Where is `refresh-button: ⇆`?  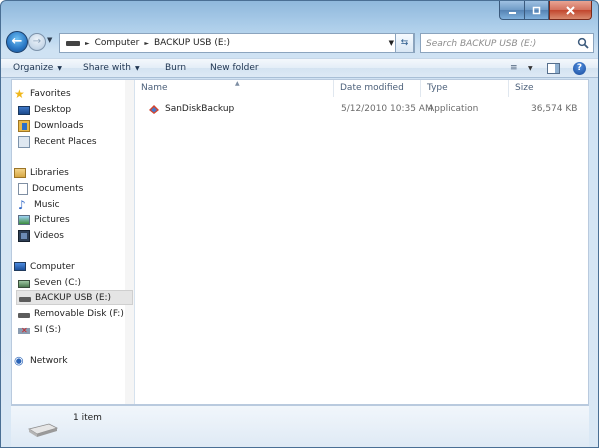
refresh-button: ⇆ is located at coordinates (404, 43).